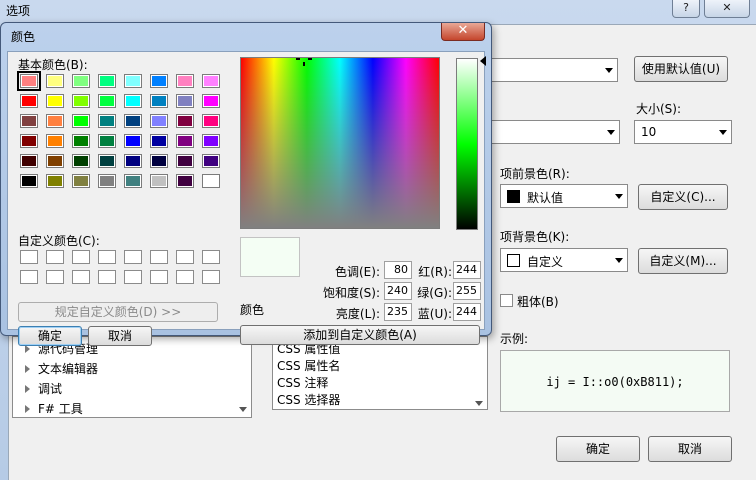  What do you see at coordinates (564, 196) in the screenshot?
I see `item-foreground-combo: 默认值` at bounding box center [564, 196].